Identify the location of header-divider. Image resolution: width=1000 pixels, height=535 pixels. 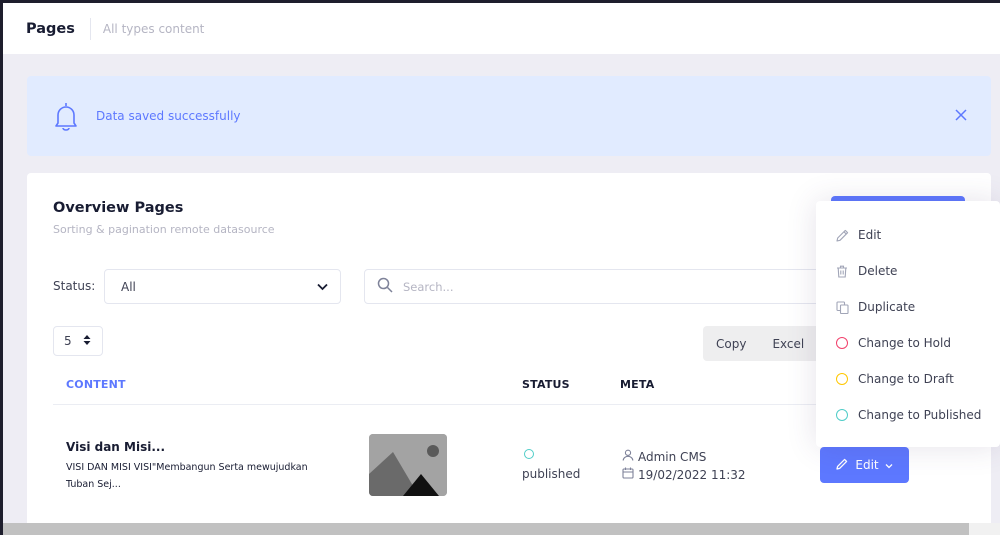
(90, 28).